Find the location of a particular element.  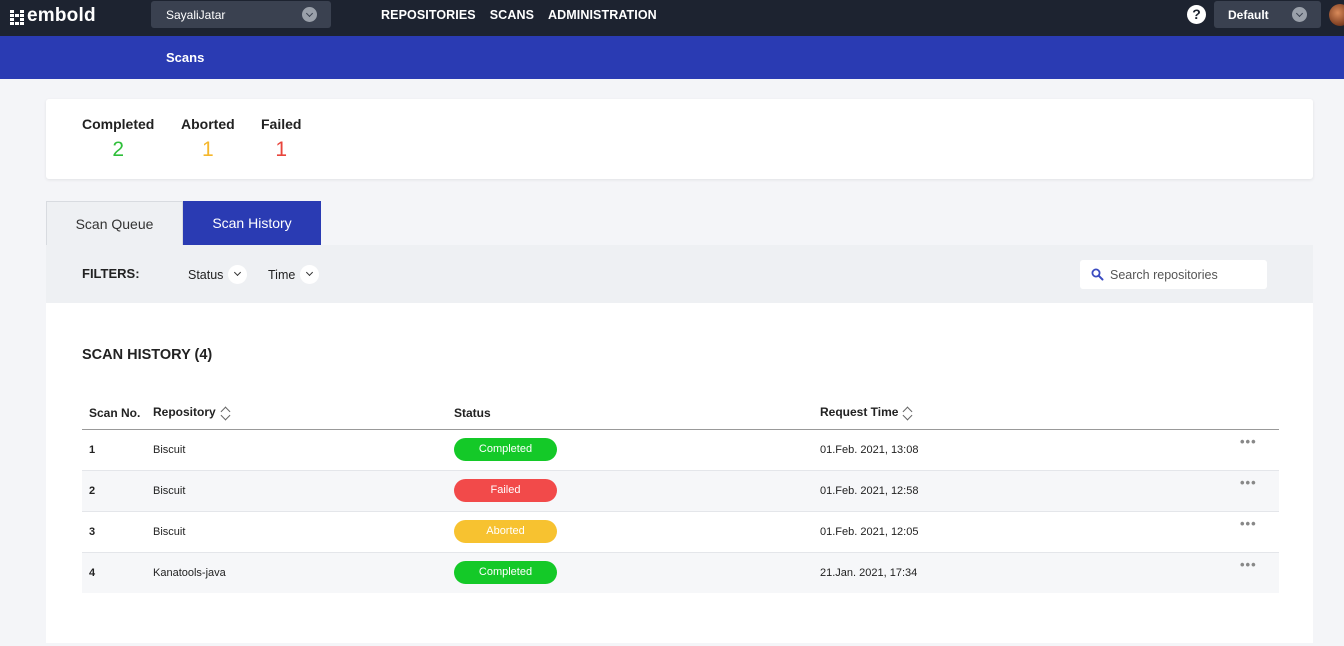

embold-logo: embold is located at coordinates (53, 16).